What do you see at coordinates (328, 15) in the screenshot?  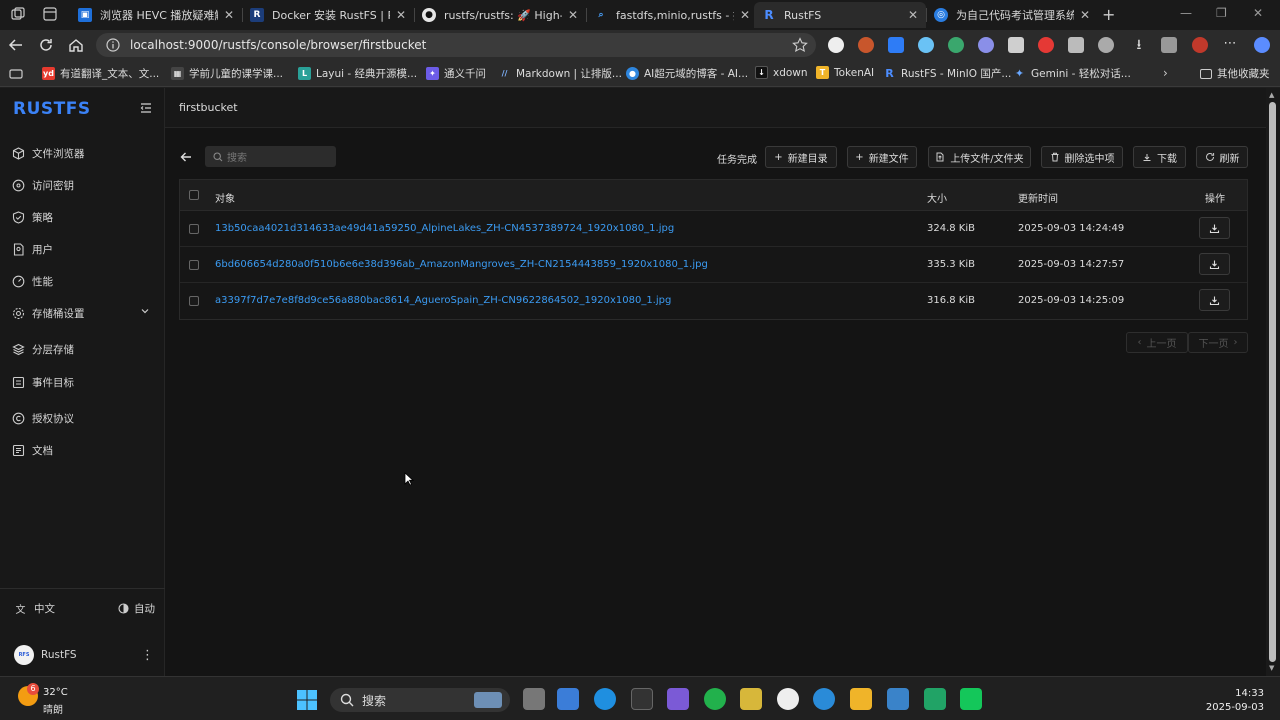 I see `tab-docker-rustfs: R Docker 安装 RustFS | RustF ✕` at bounding box center [328, 15].